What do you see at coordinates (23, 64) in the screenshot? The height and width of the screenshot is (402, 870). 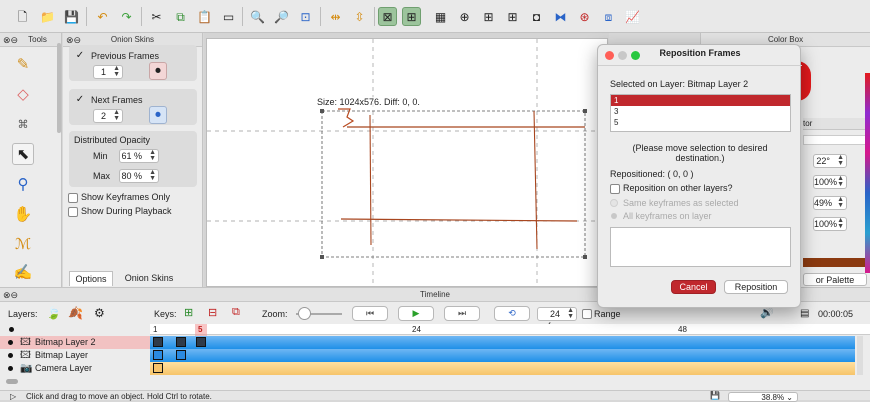 I see `pencil-icon: ✎` at bounding box center [23, 64].